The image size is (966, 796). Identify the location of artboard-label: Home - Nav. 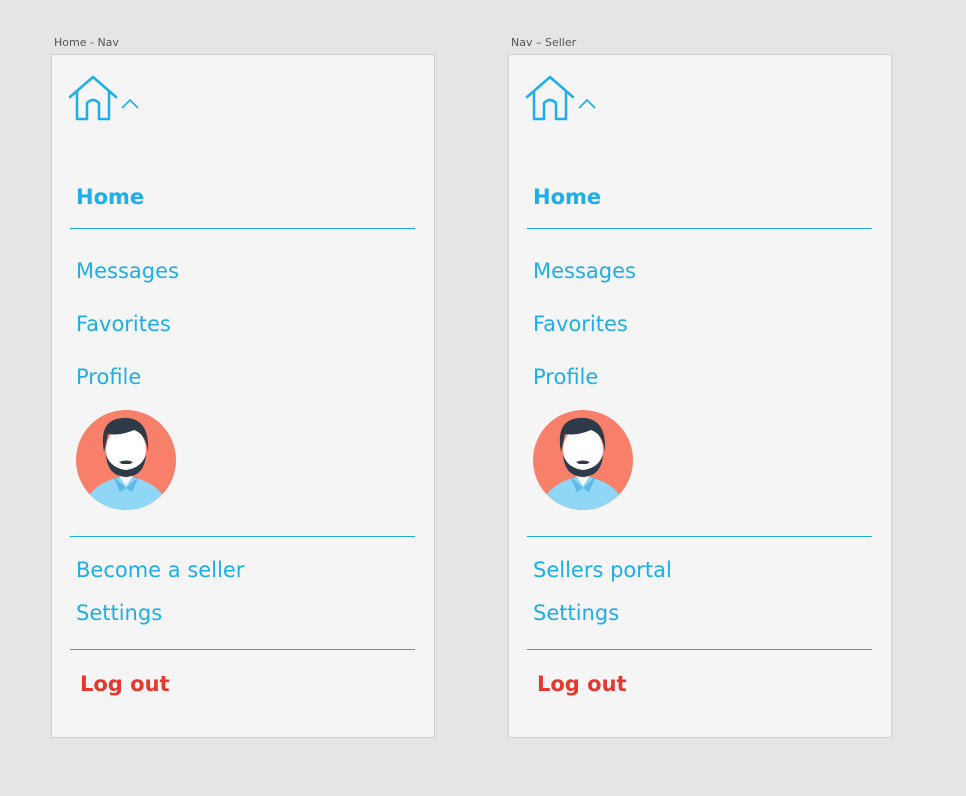
(86, 42).